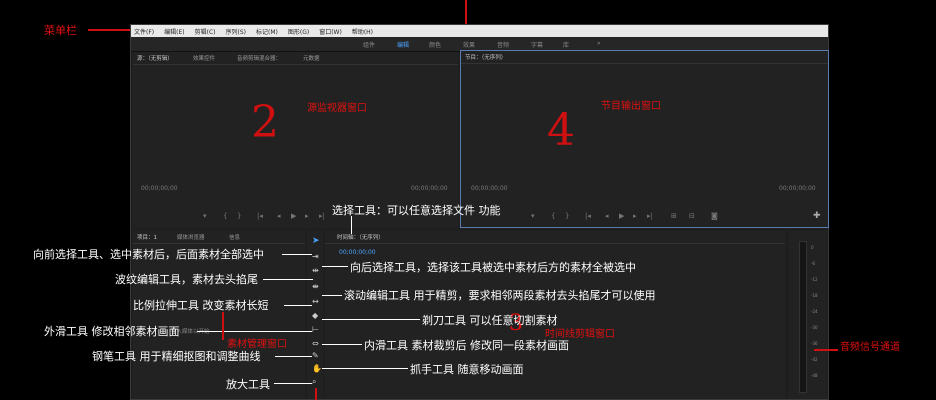 The width and height of the screenshot is (936, 400). I want to click on track-select-forward-icon: ⇥, so click(316, 256).